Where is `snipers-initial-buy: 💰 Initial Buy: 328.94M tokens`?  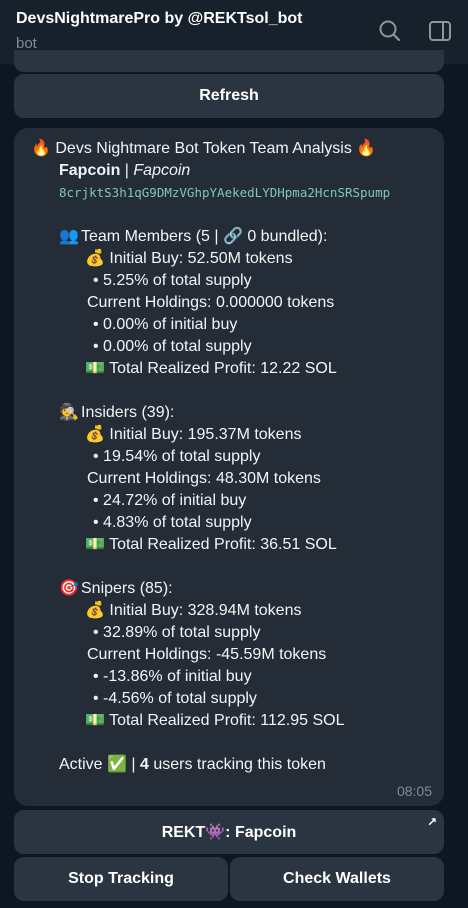
snipers-initial-buy: 💰 Initial Buy: 328.94M tokens is located at coordinates (193, 610).